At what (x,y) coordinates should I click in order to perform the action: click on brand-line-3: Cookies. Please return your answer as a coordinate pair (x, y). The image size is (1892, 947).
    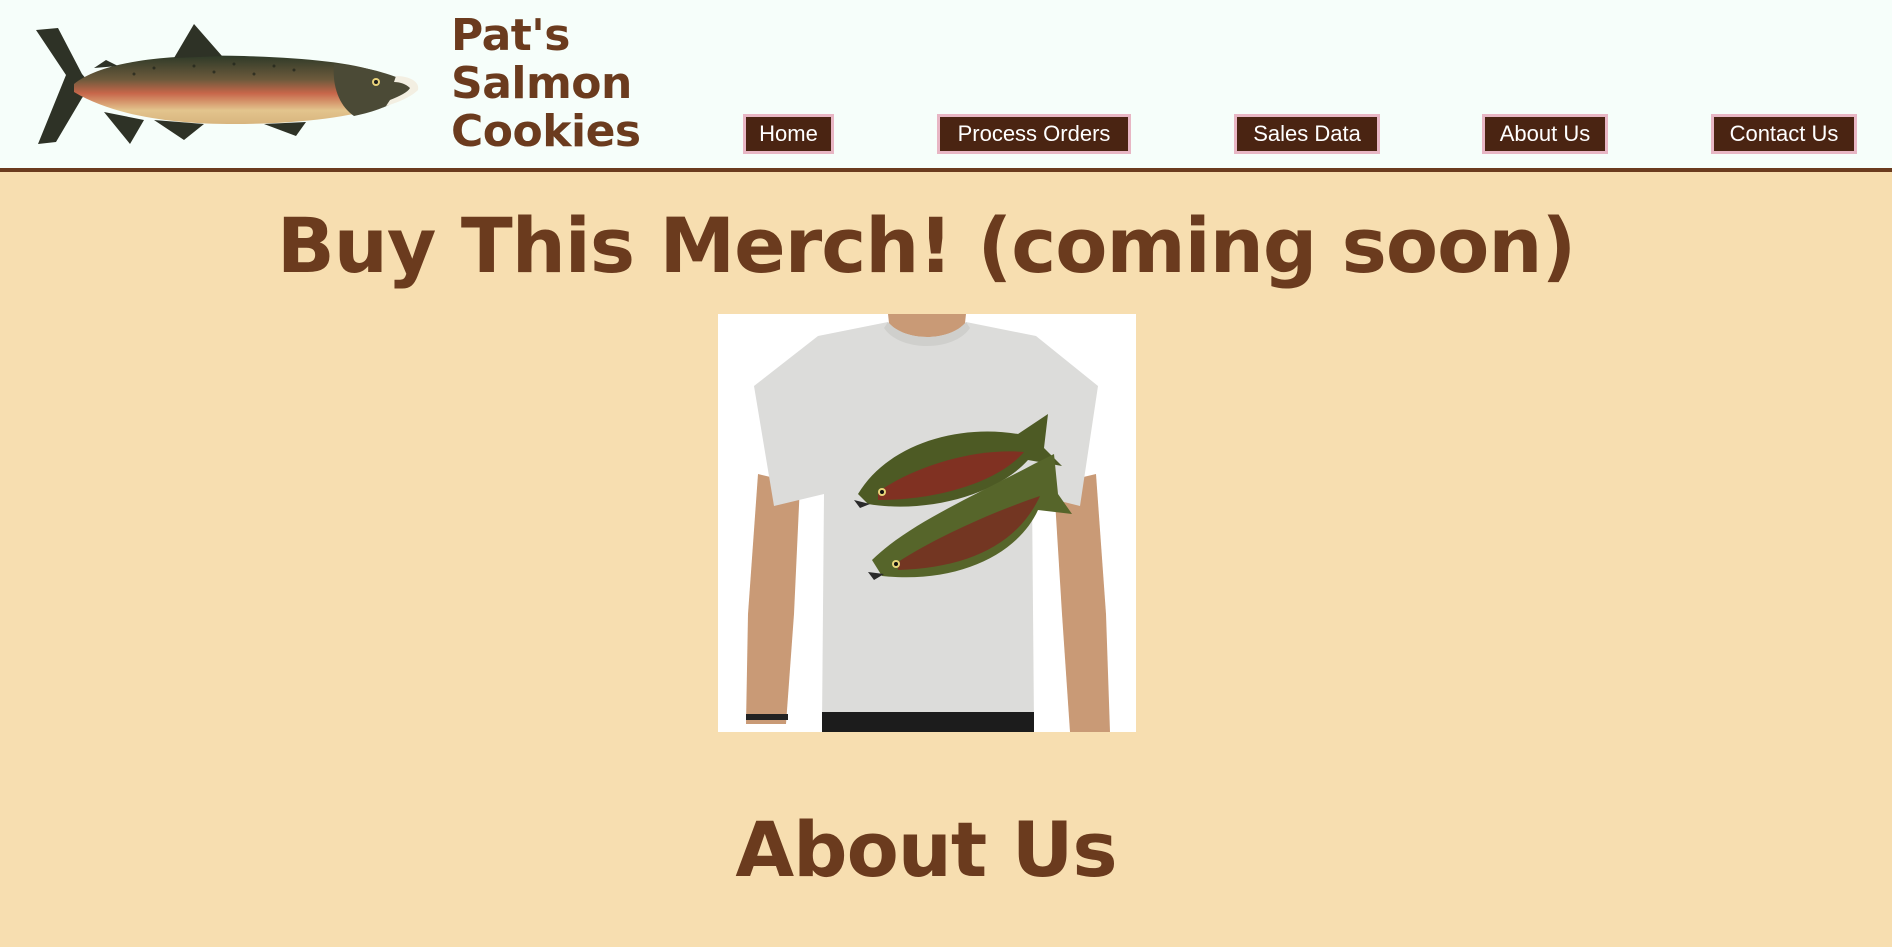
    Looking at the image, I should click on (546, 131).